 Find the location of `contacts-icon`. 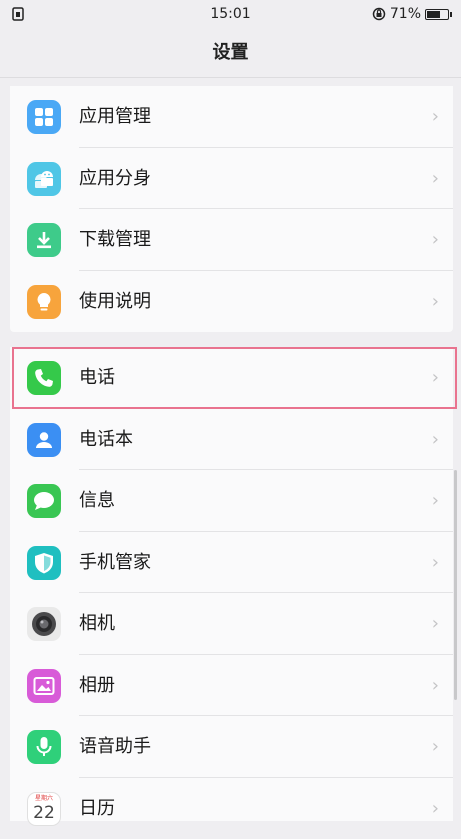

contacts-icon is located at coordinates (44, 440).